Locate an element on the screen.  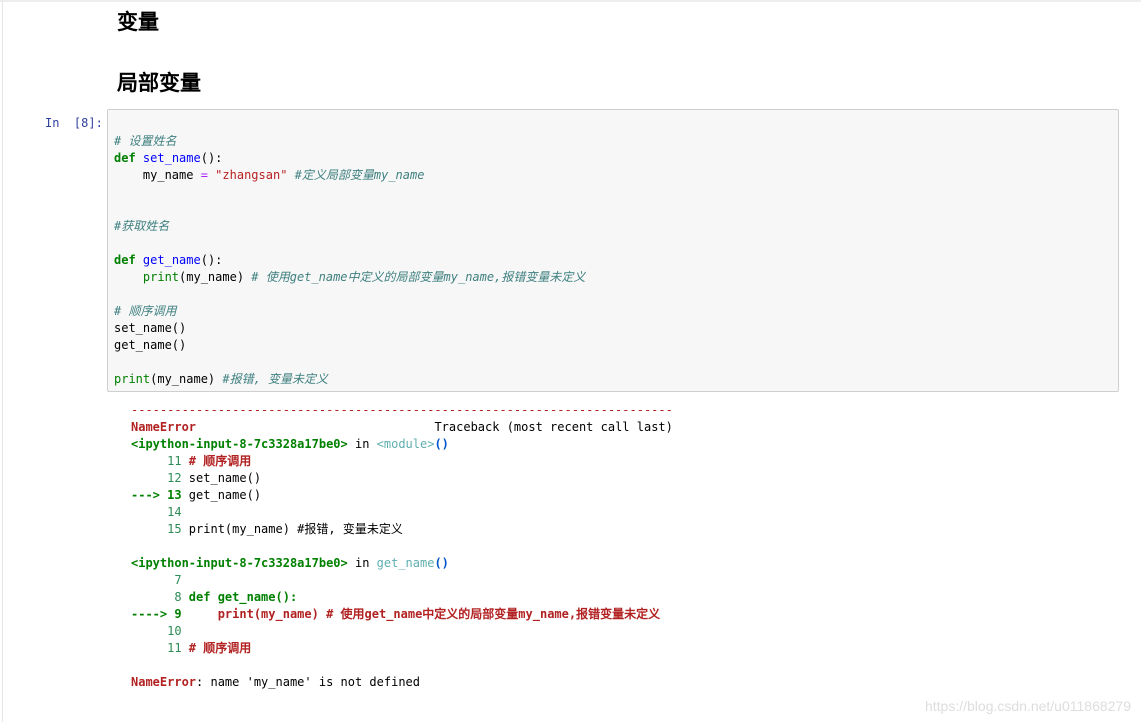
code-line: def set_name(): is located at coordinates (168, 158).